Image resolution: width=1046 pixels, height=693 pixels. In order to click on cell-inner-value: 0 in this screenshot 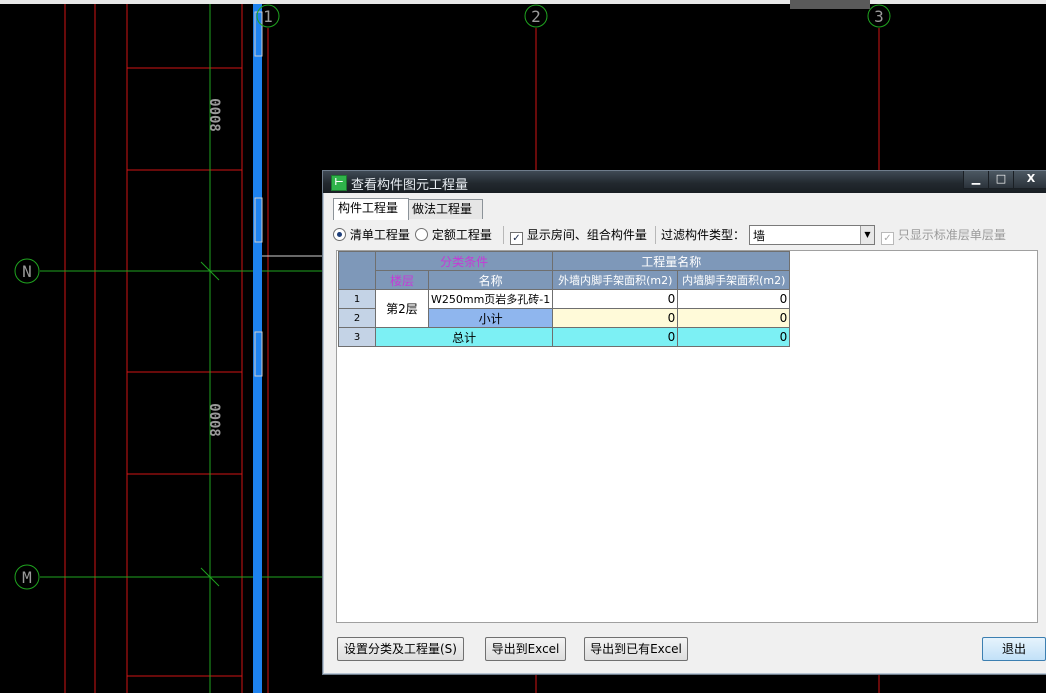, I will do `click(734, 299)`.